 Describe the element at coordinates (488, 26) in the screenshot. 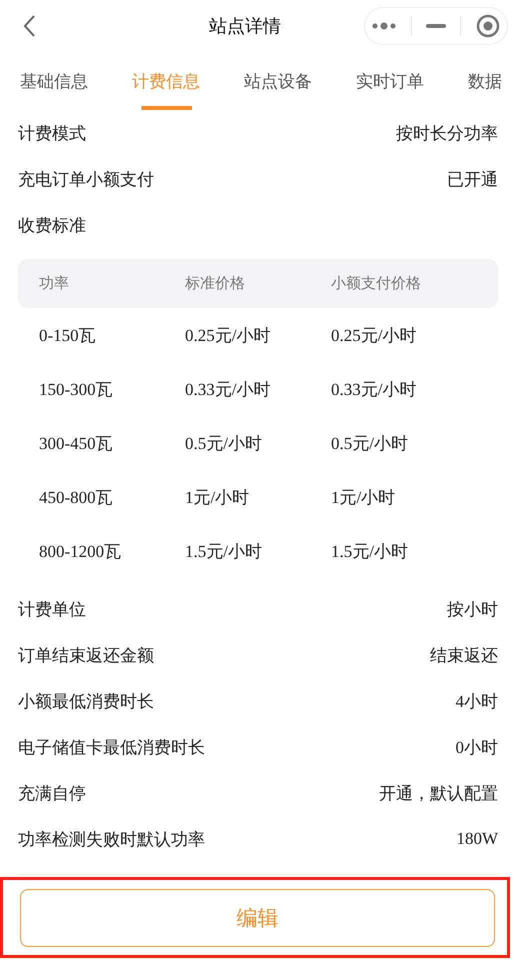

I see `target-icon` at that location.